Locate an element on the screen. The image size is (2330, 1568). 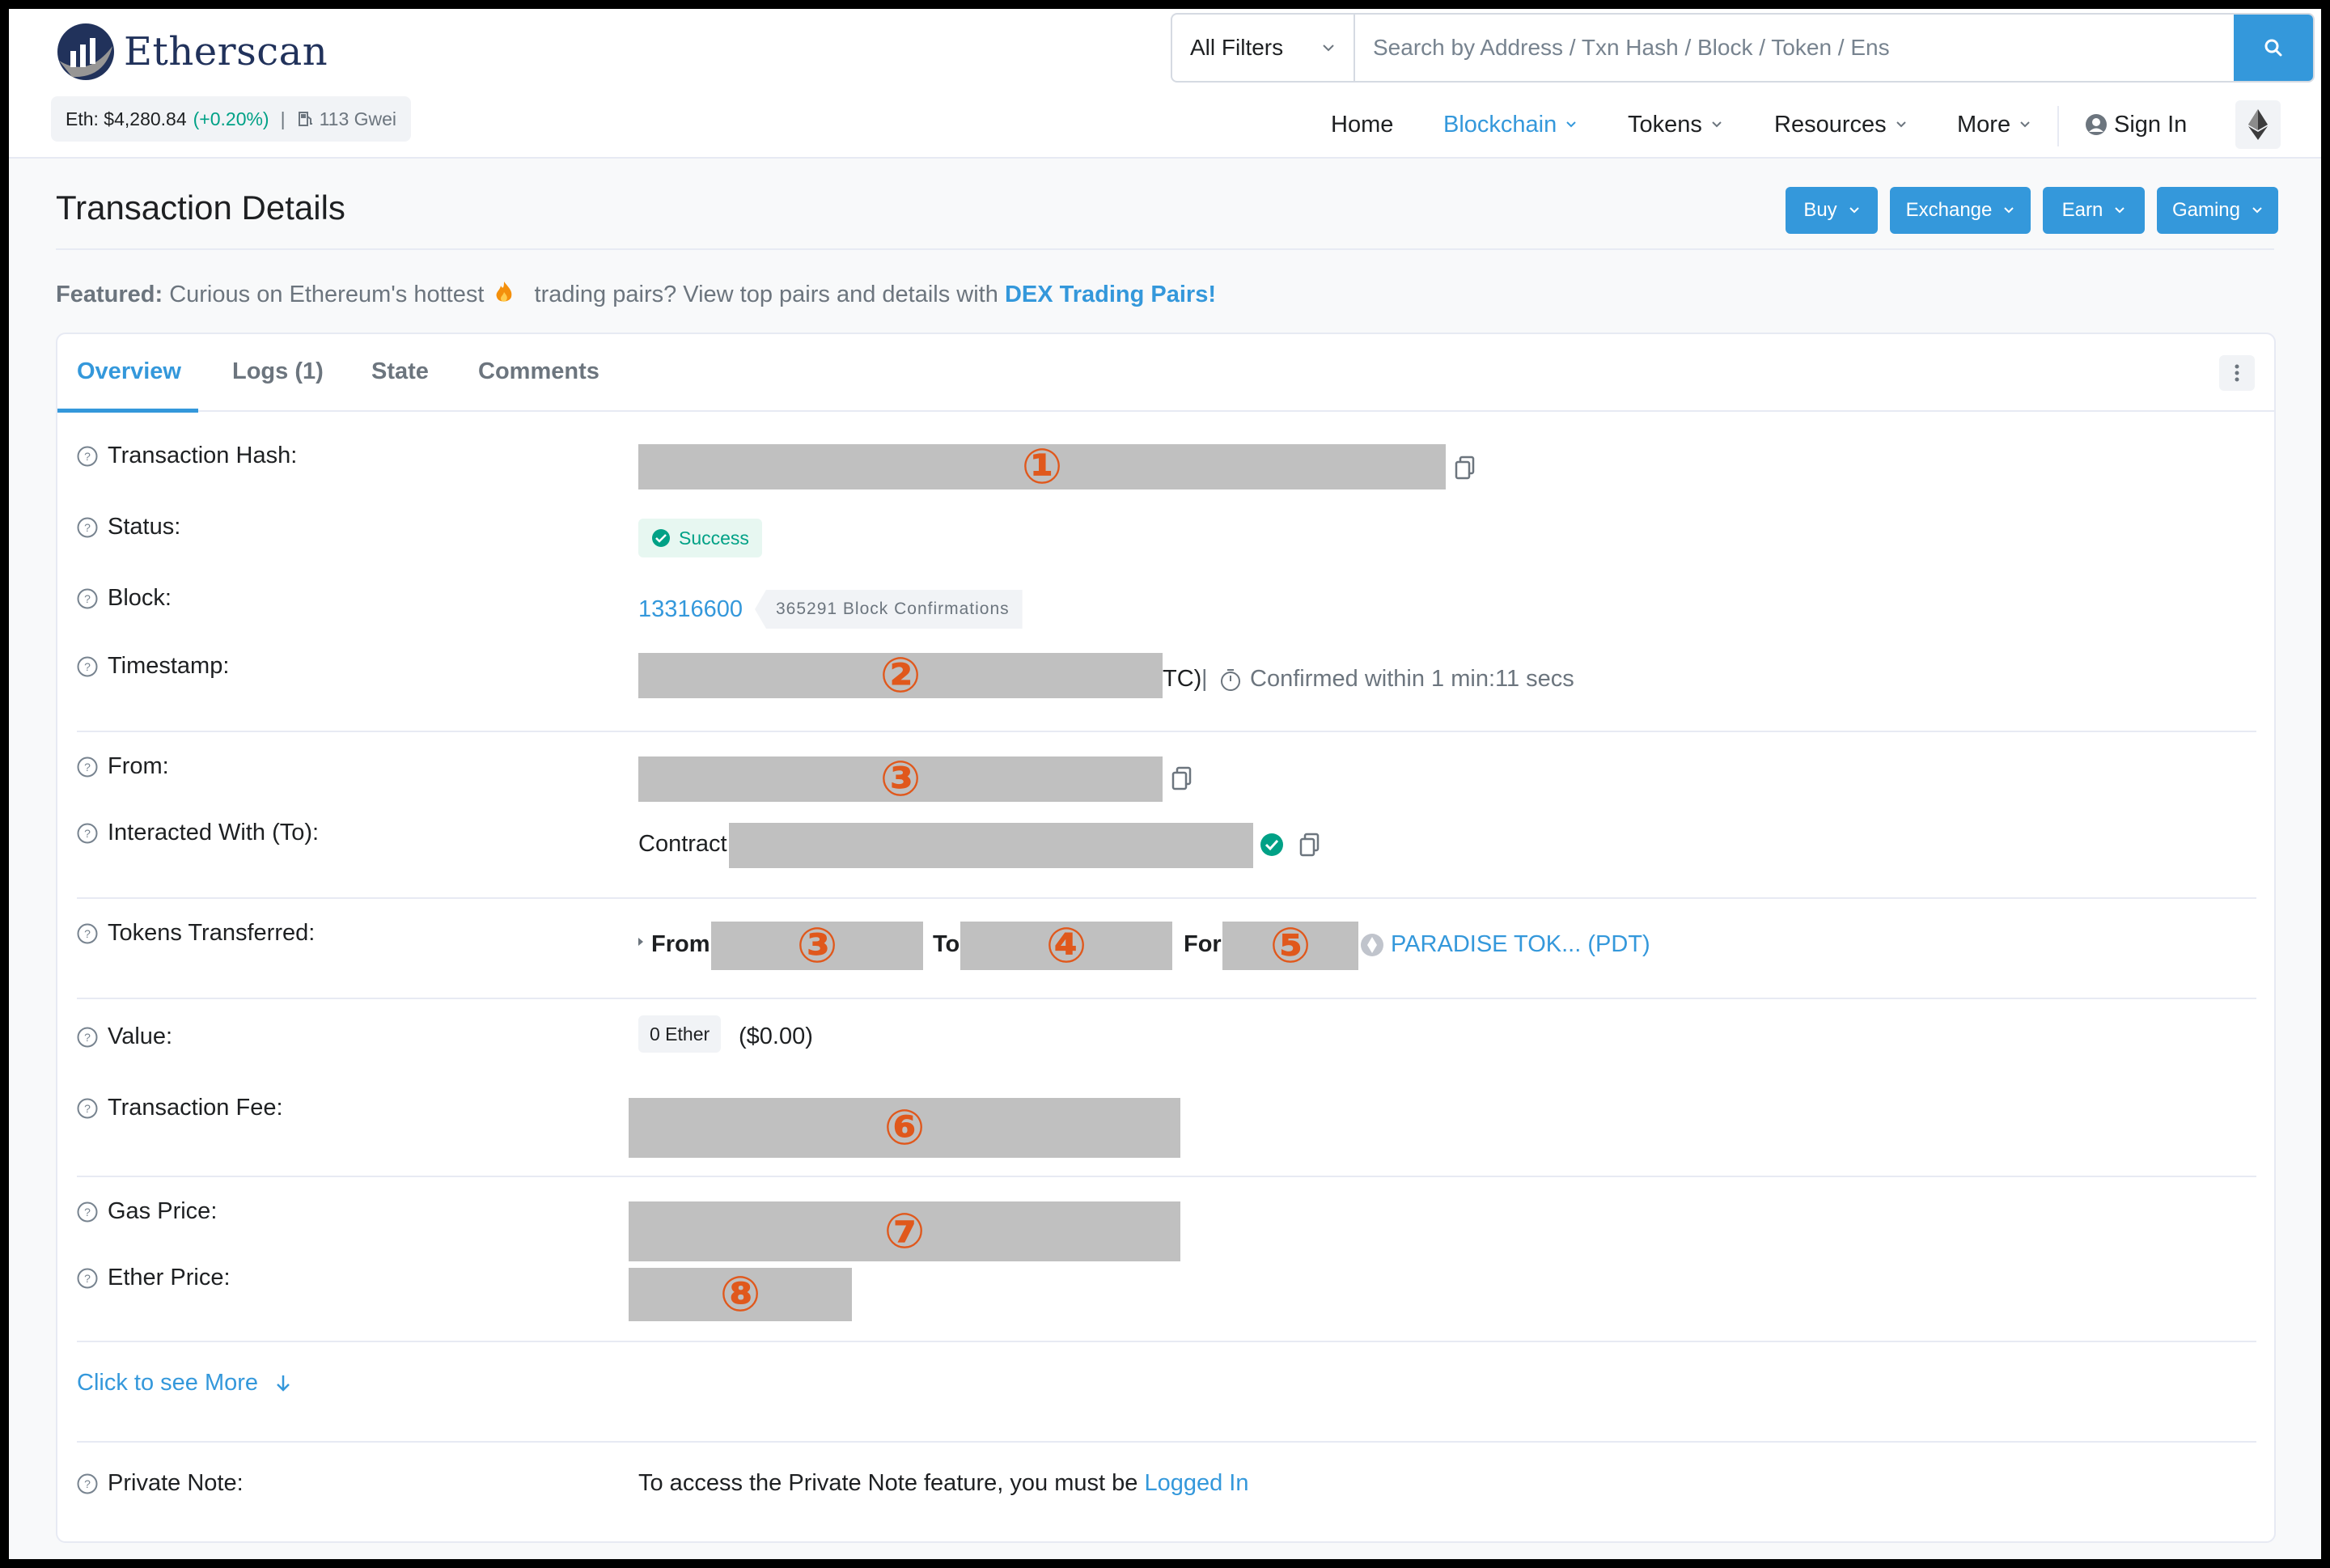
tab-comments: Comments is located at coordinates (539, 372).